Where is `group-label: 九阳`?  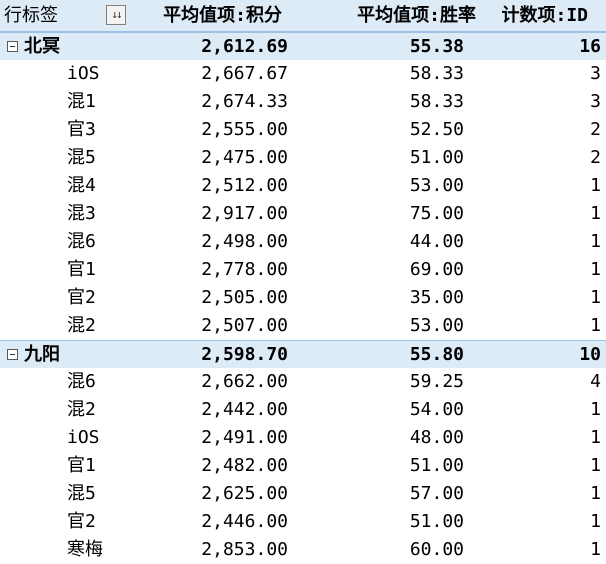
group-label: 九阳 is located at coordinates (42, 354).